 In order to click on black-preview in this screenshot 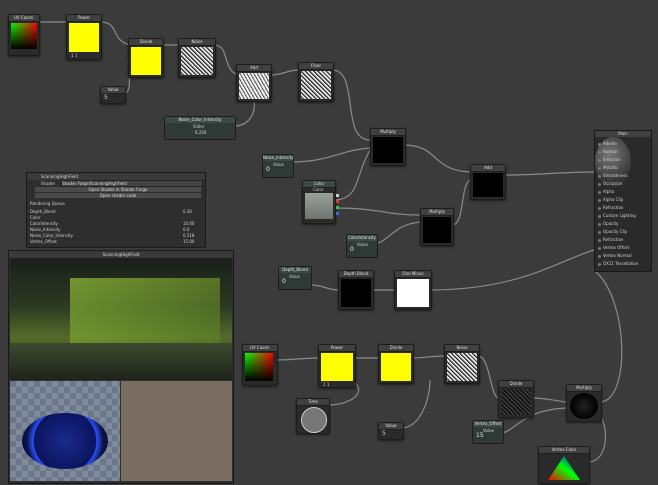, I will do `click(437, 230)`.